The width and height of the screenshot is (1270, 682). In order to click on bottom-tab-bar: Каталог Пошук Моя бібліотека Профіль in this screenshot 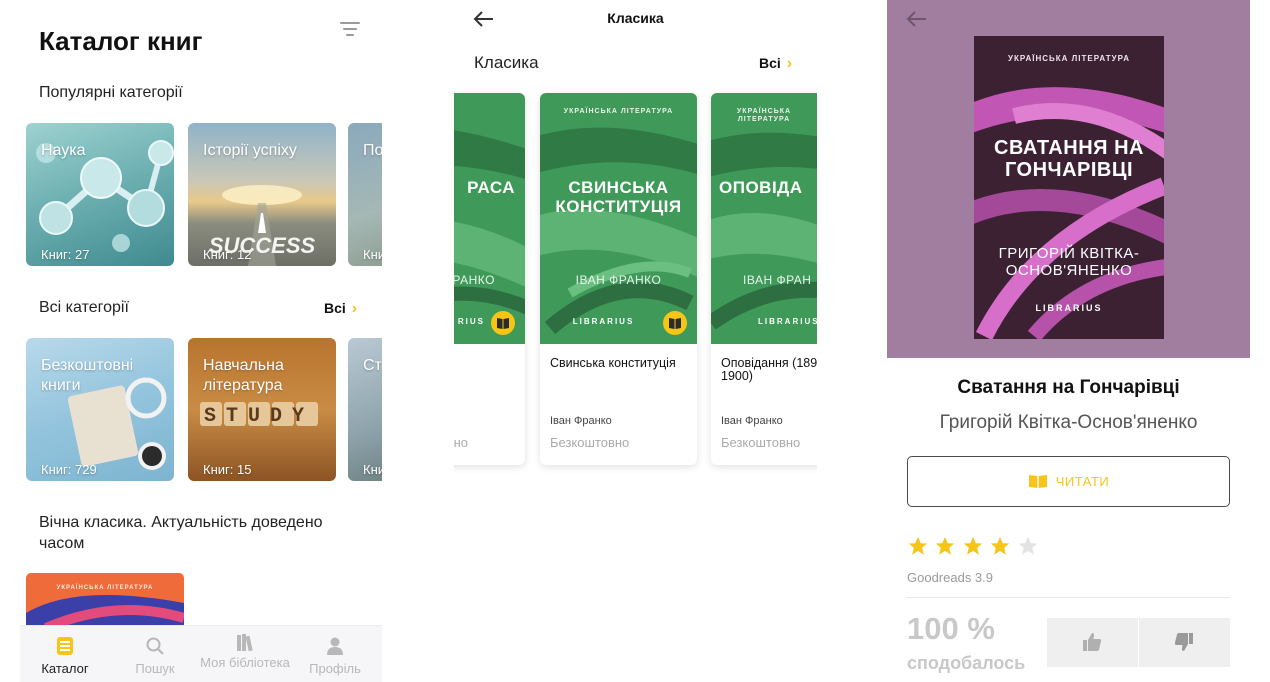, I will do `click(201, 653)`.